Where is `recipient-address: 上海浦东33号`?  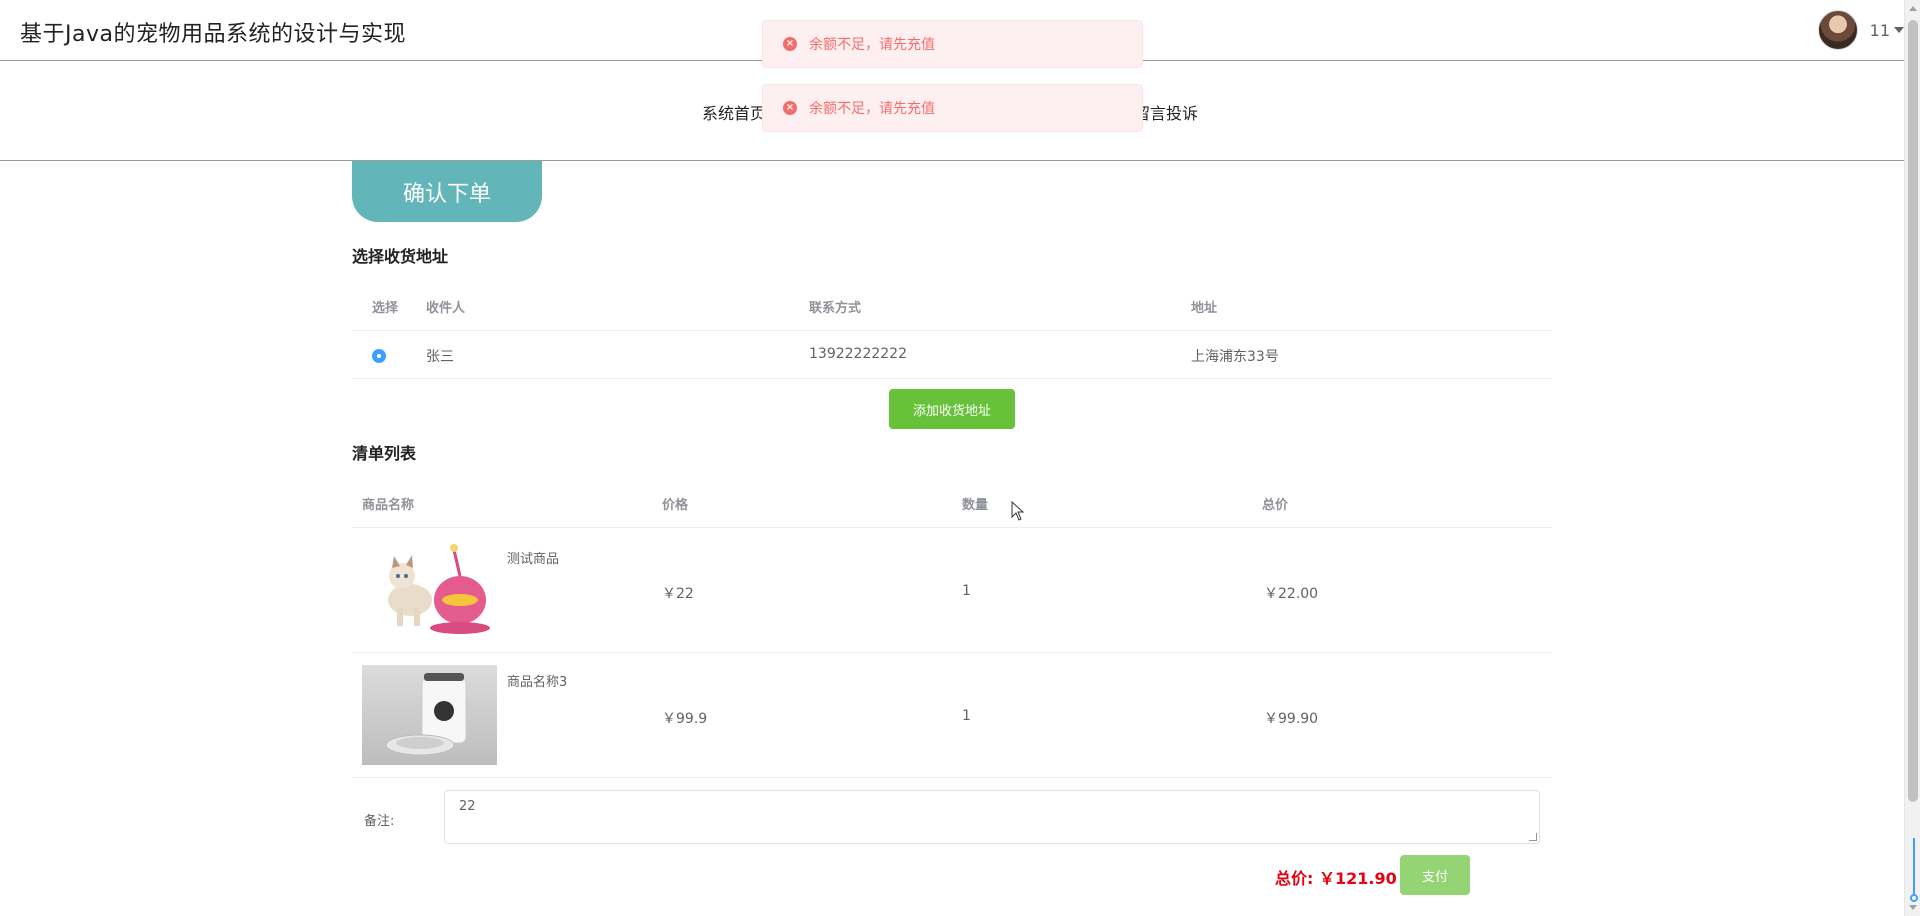 recipient-address: 上海浦东33号 is located at coordinates (1235, 357).